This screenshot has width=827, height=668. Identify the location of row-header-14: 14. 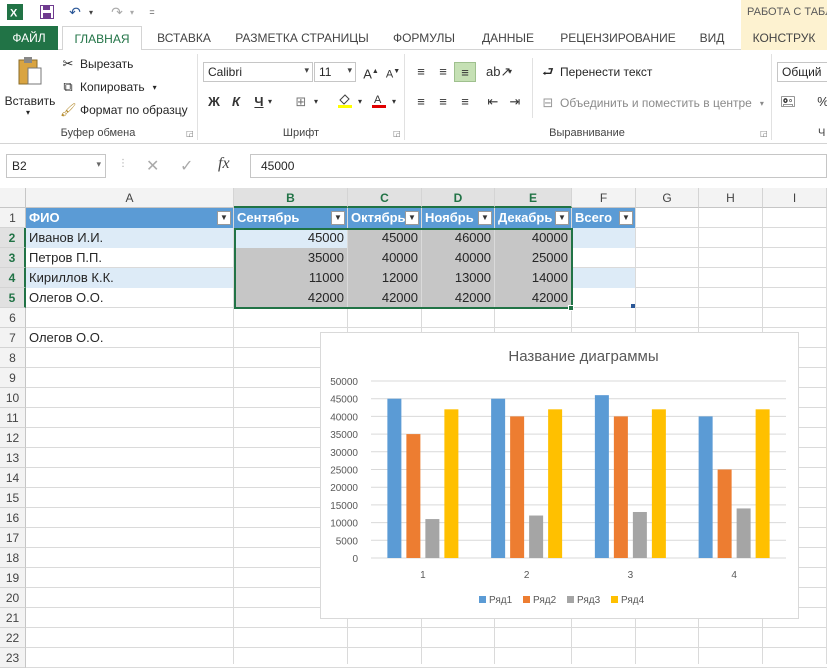
(13, 478).